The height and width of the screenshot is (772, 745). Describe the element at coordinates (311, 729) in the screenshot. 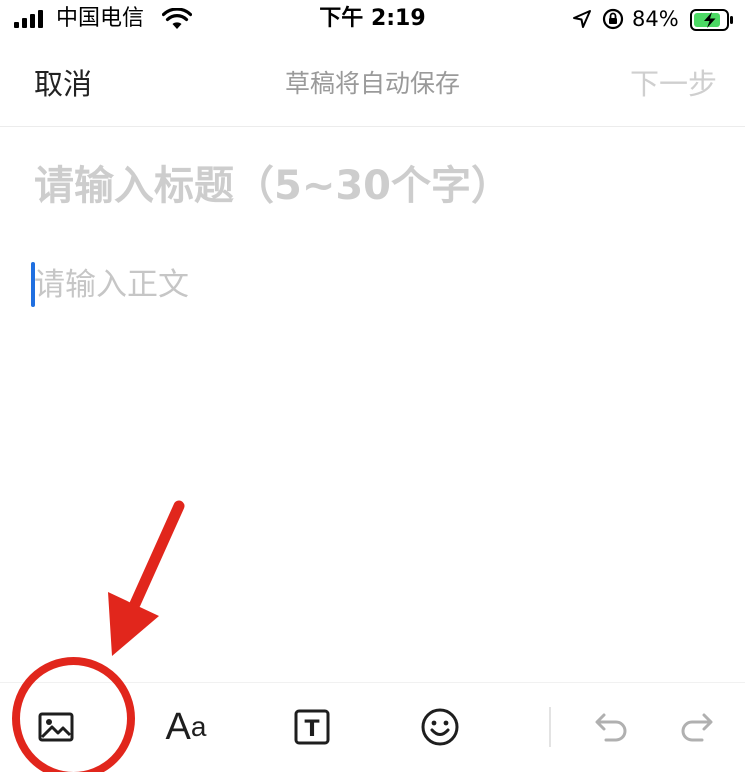

I see `text-box-letter: T` at that location.